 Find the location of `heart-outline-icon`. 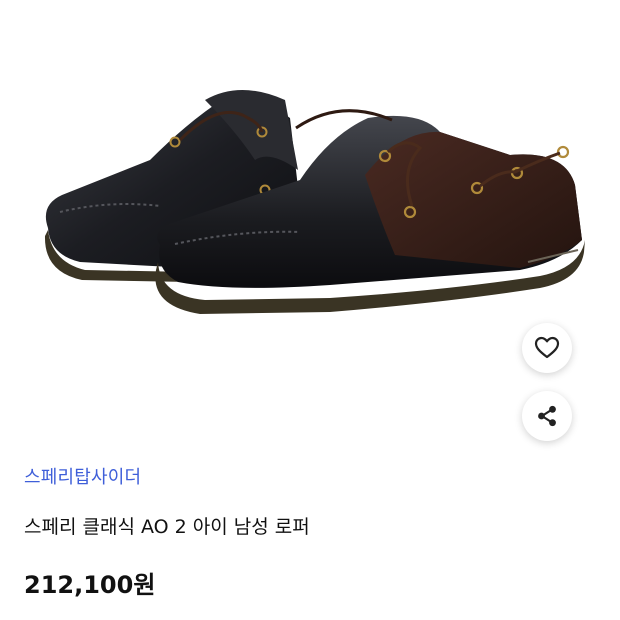

heart-outline-icon is located at coordinates (547, 347).